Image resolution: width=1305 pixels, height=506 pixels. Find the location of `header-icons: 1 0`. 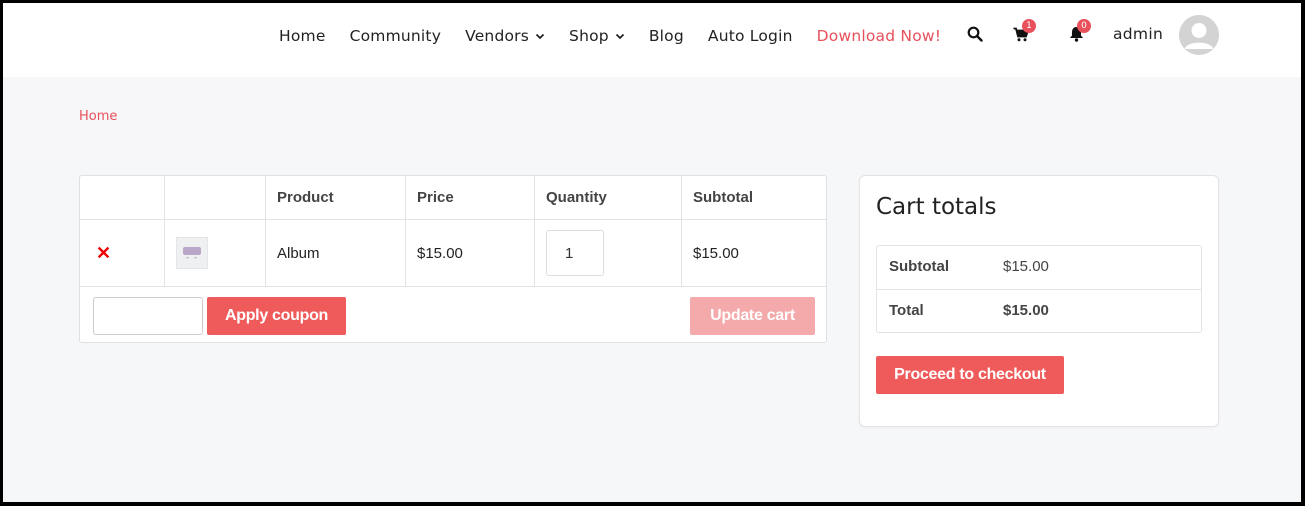

header-icons: 1 0 is located at coordinates (1028, 32).